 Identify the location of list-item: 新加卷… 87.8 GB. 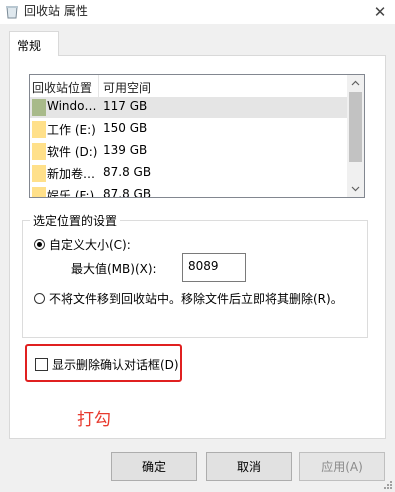
(189, 173).